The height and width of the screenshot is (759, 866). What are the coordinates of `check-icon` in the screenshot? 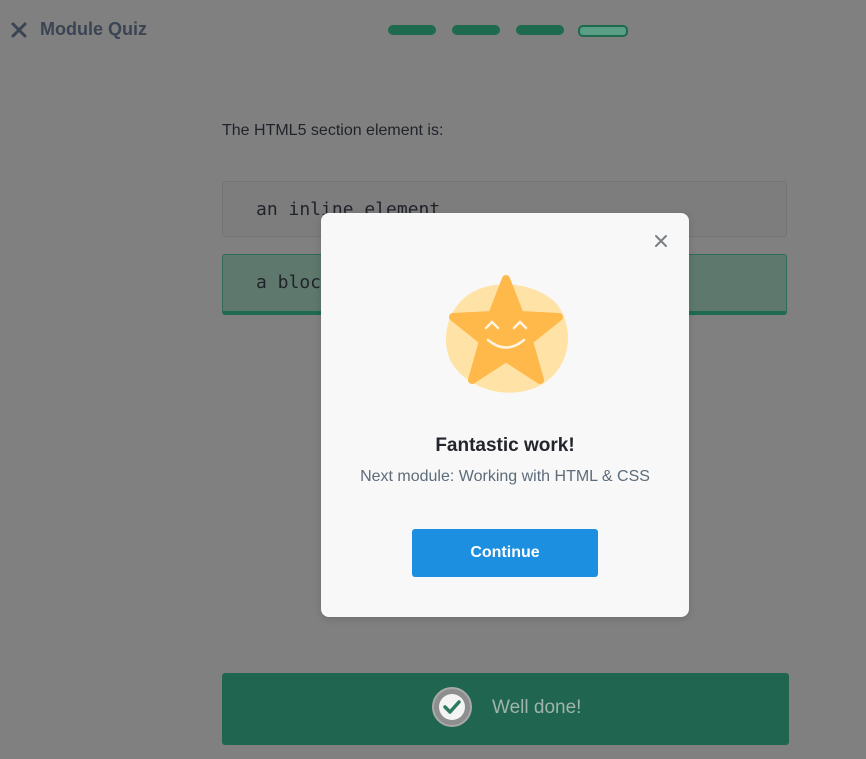 It's located at (452, 707).